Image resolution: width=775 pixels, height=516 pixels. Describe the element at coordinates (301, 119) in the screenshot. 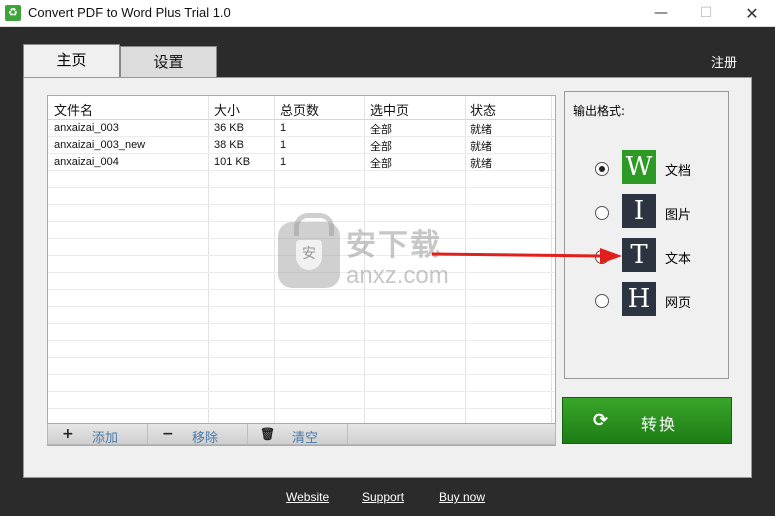

I see `header-divider` at that location.